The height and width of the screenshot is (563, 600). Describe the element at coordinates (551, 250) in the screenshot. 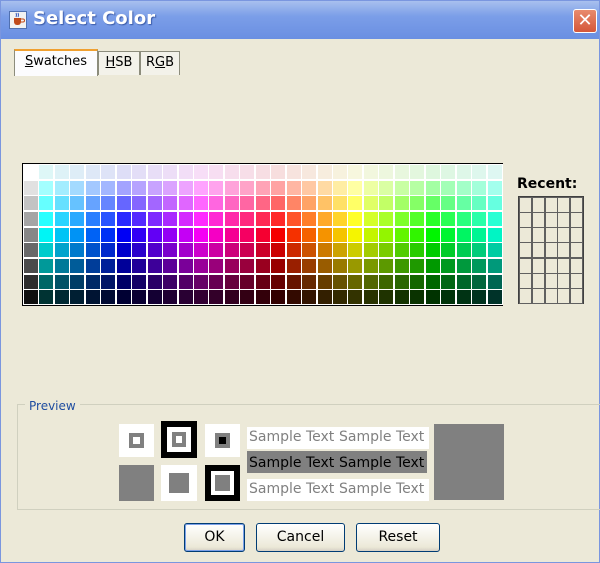

I see `recent-swatches` at that location.